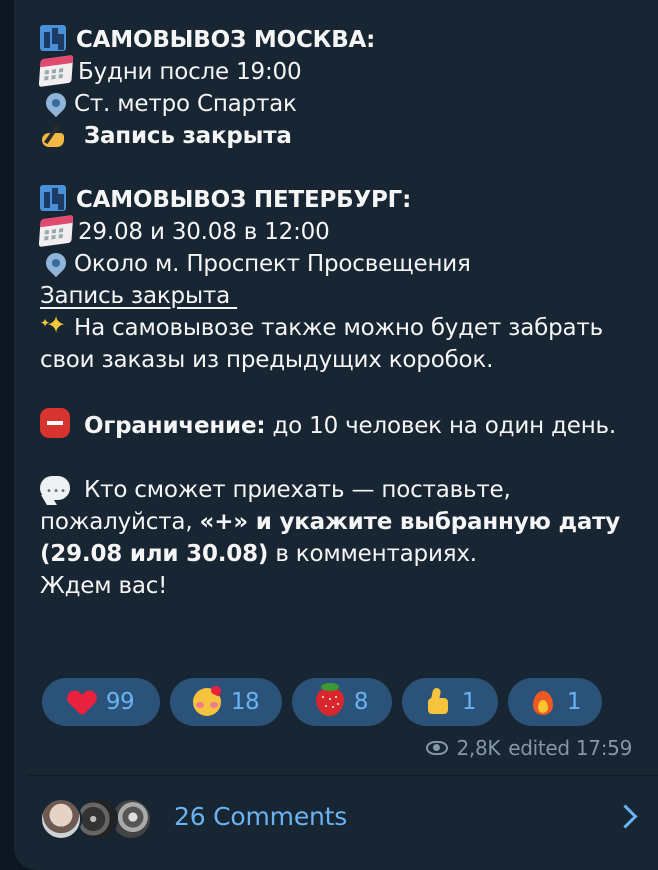 Image resolution: width=658 pixels, height=870 pixels. I want to click on moscow-place-line: Ст. метро Спартак, so click(340, 104).